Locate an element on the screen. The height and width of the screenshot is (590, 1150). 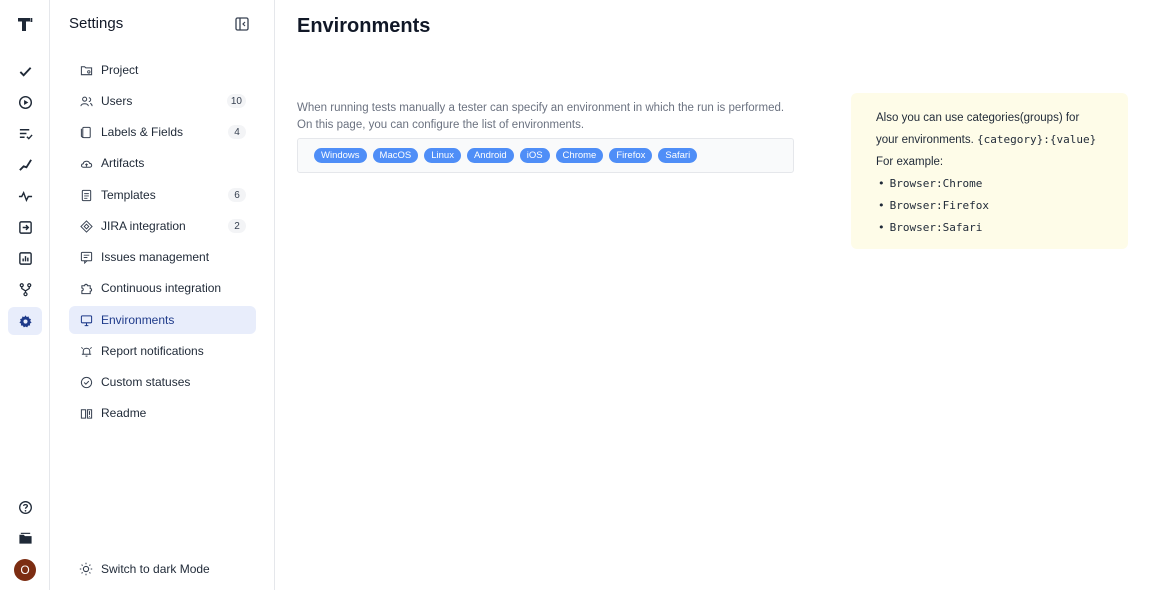
project-folder-icon is located at coordinates (86, 70).